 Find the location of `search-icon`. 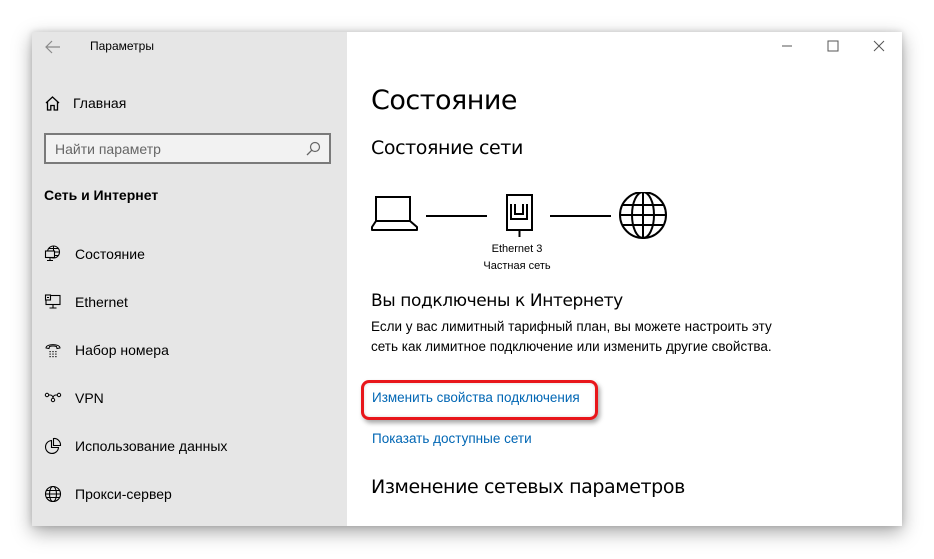

search-icon is located at coordinates (313, 149).